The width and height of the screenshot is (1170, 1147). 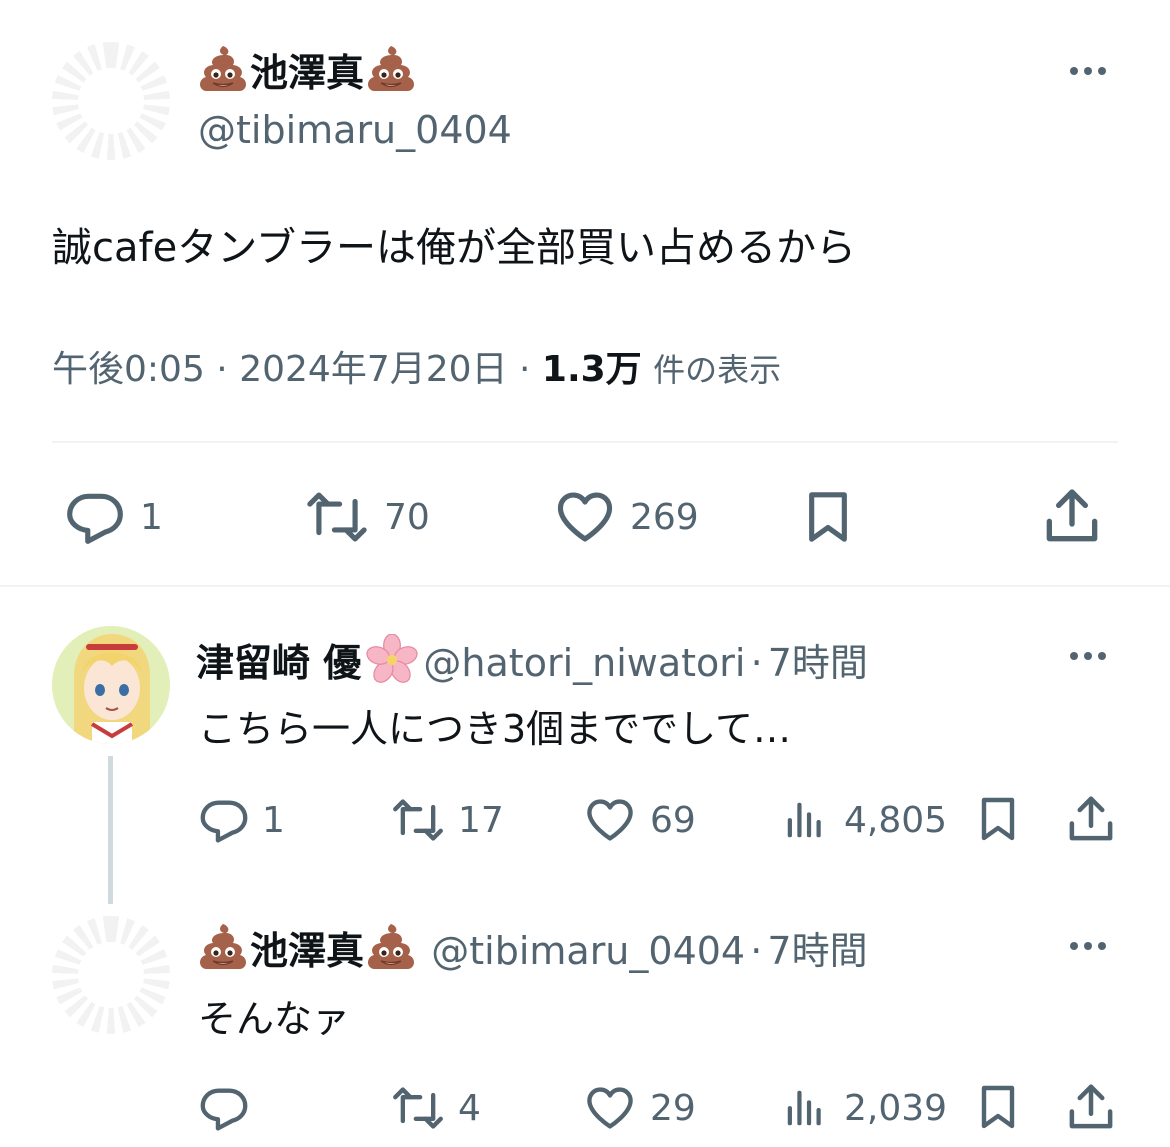 I want to click on reply-handle: @tibimaru_0404, so click(x=588, y=951).